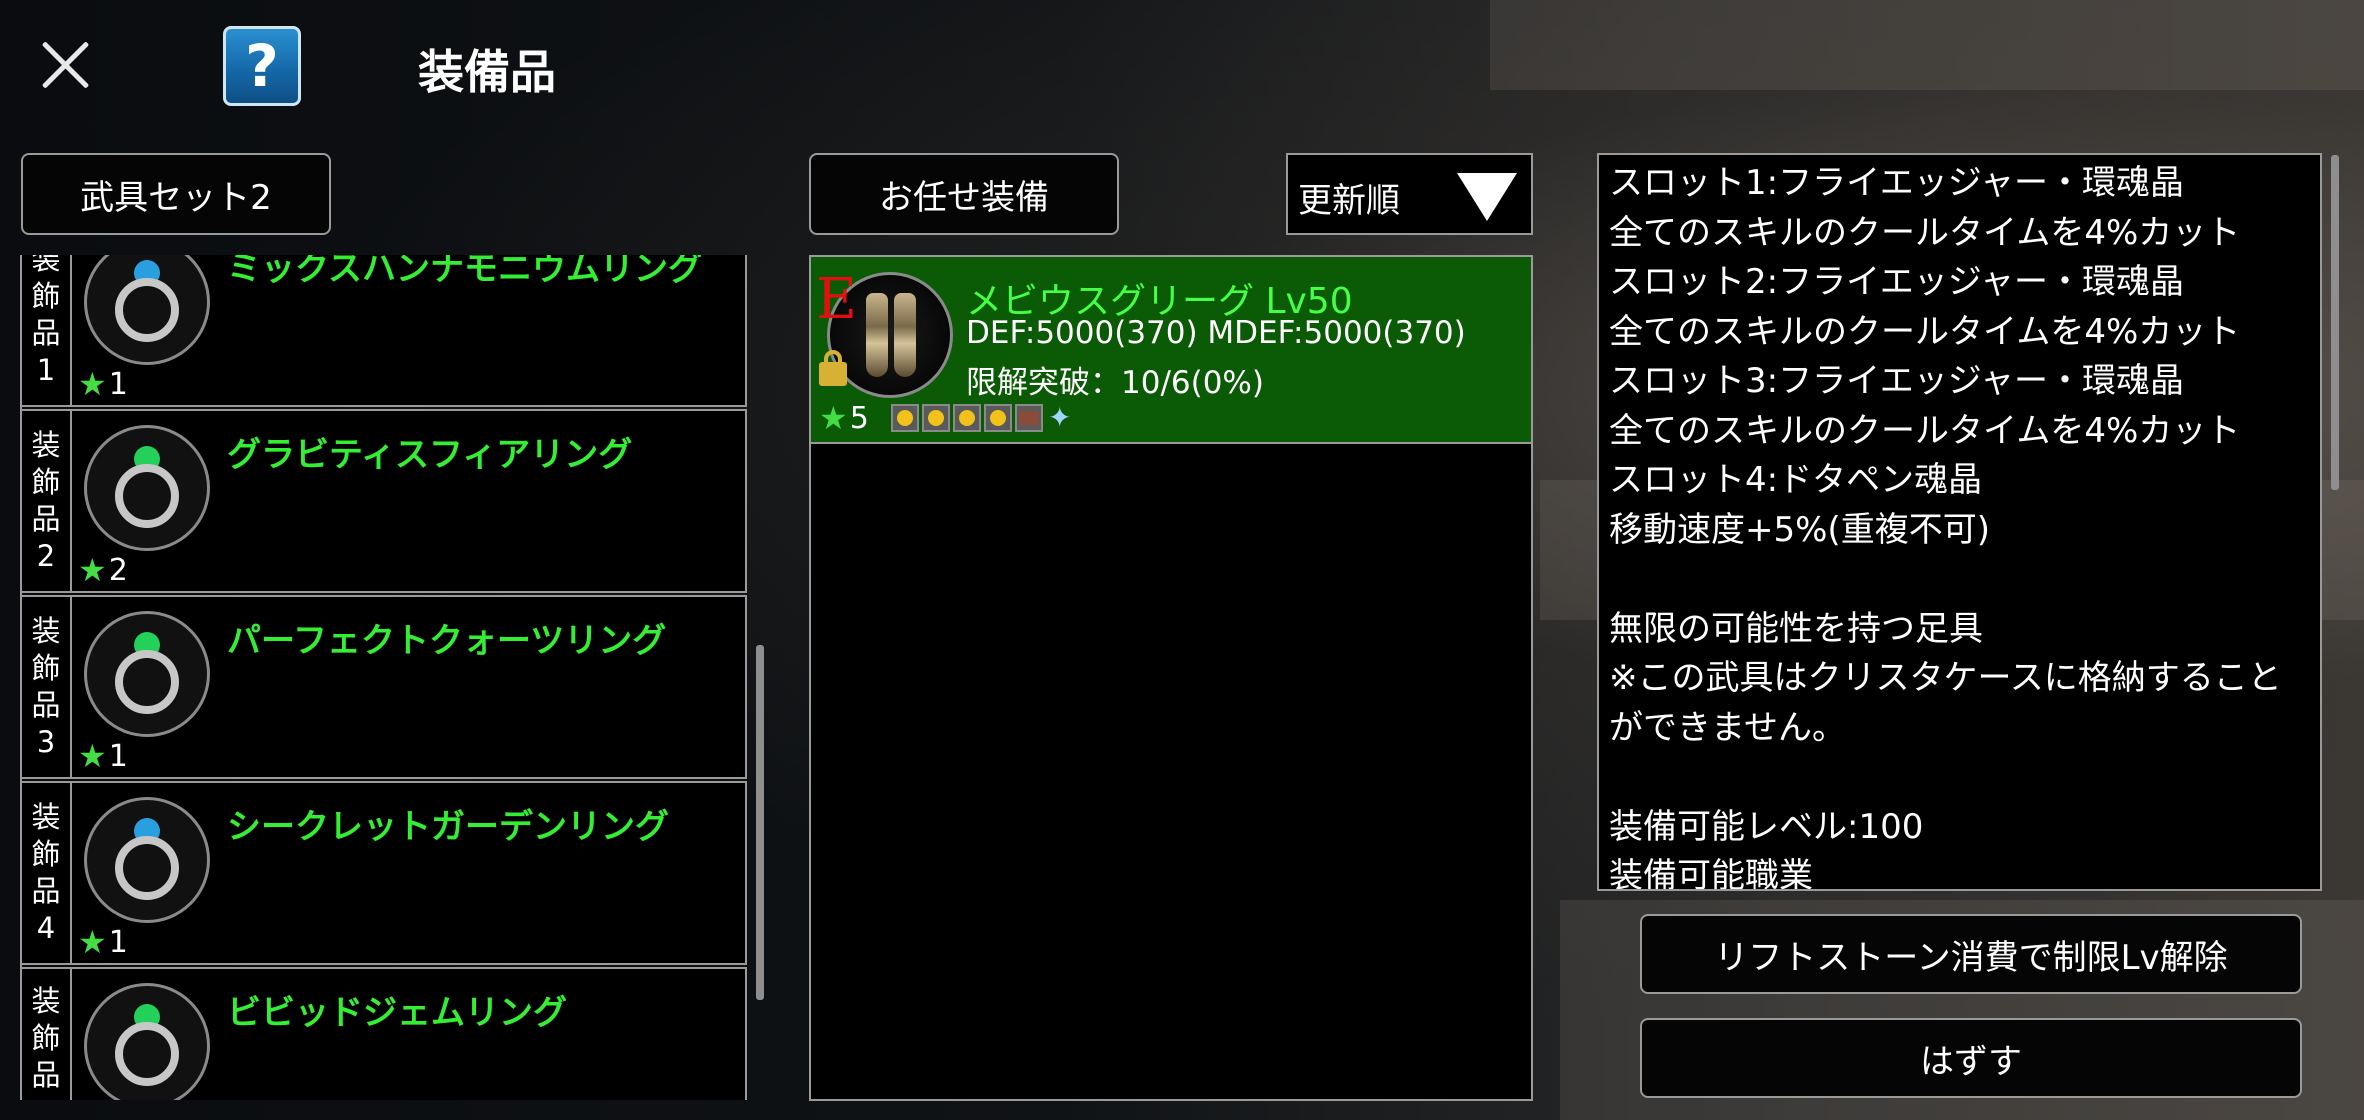 Image resolution: width=2364 pixels, height=1120 pixels. I want to click on close-icon, so click(65, 65).